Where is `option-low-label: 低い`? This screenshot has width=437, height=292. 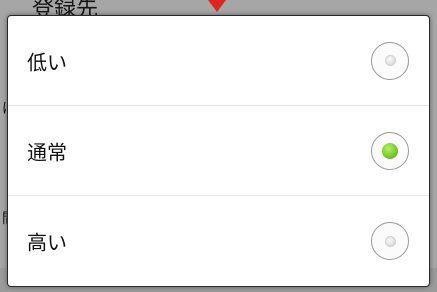
option-low-label: 低い is located at coordinates (47, 62).